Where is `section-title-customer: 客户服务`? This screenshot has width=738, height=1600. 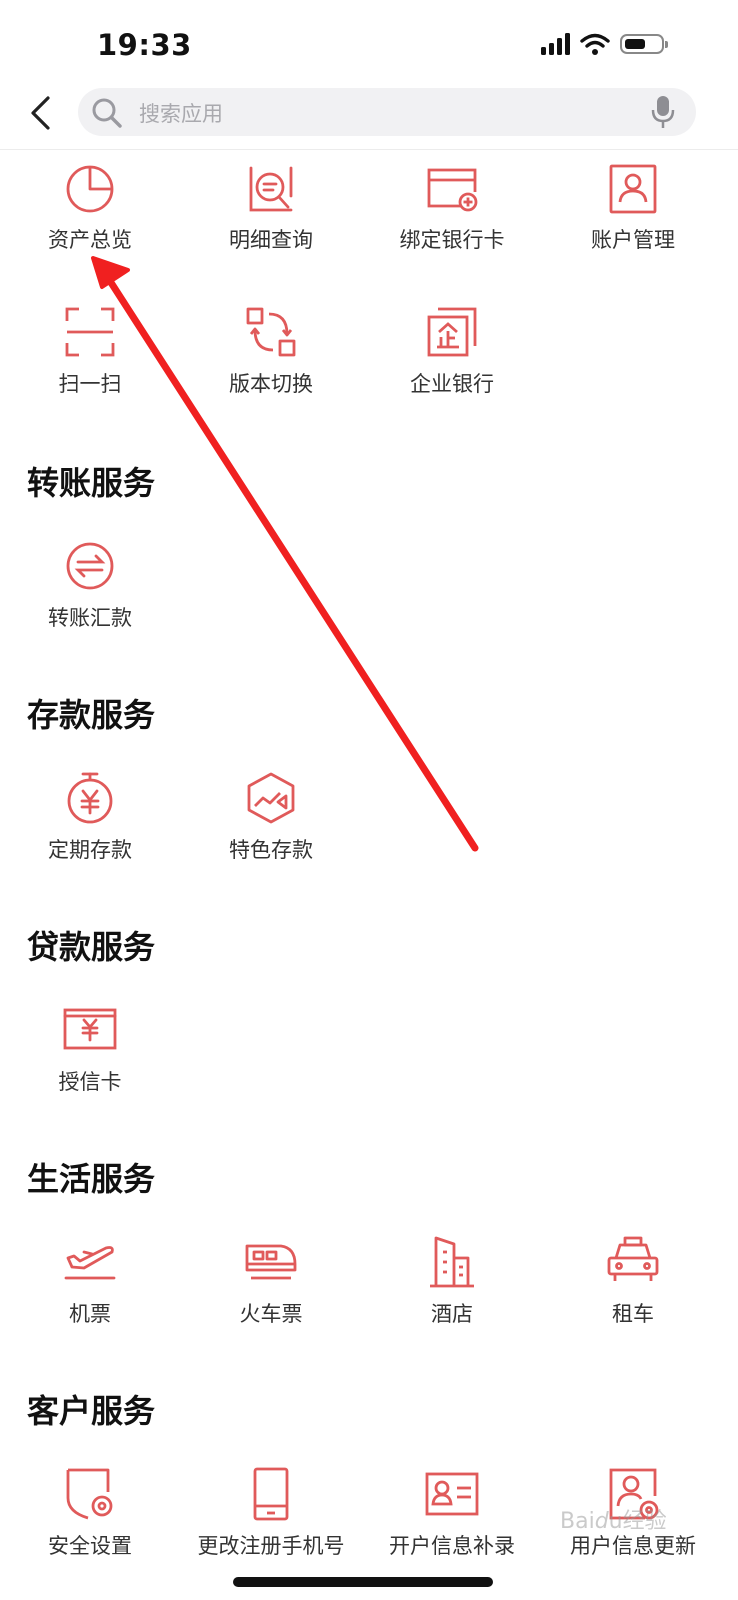
section-title-customer: 客户服务 is located at coordinates (91, 1411).